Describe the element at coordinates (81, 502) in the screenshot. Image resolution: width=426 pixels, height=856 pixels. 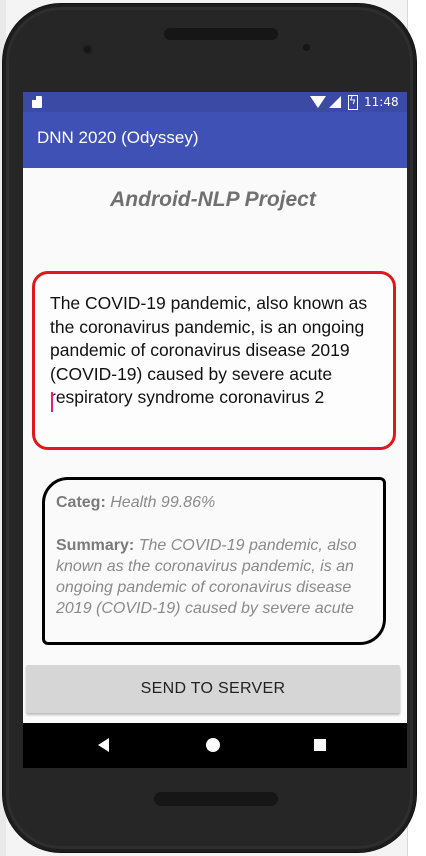
I see `category-label: Categ:` at that location.